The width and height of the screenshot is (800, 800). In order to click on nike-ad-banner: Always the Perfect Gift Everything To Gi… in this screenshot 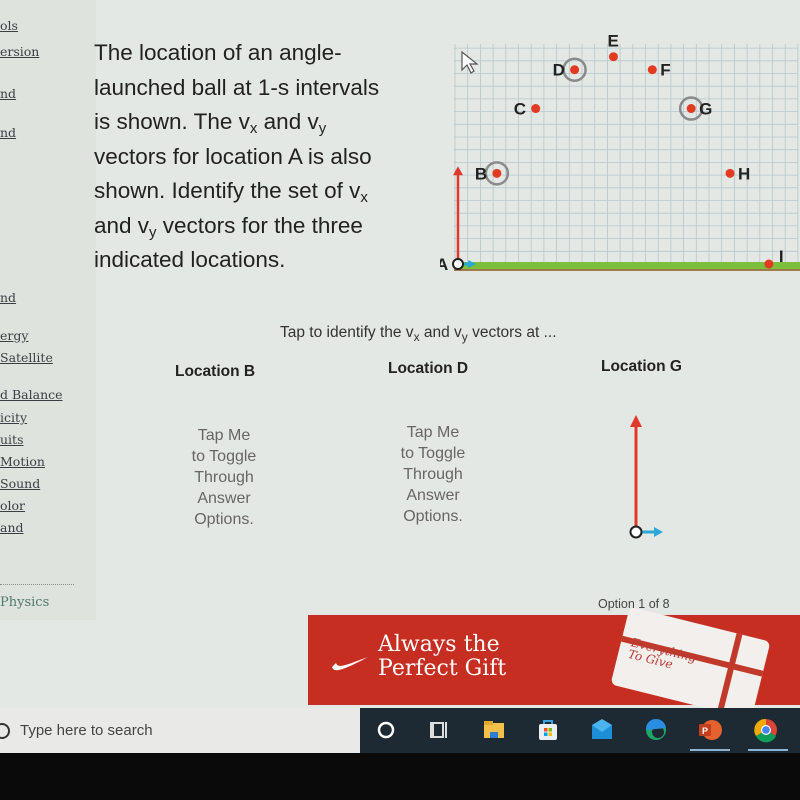, I will do `click(554, 657)`.